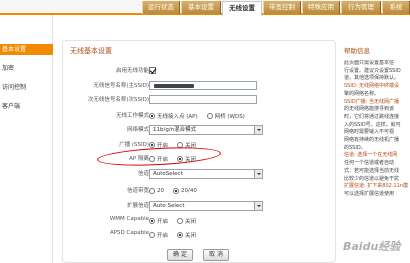 This screenshot has width=410, height=263. I want to click on watermark-logo: Baidu经验, so click(372, 246).